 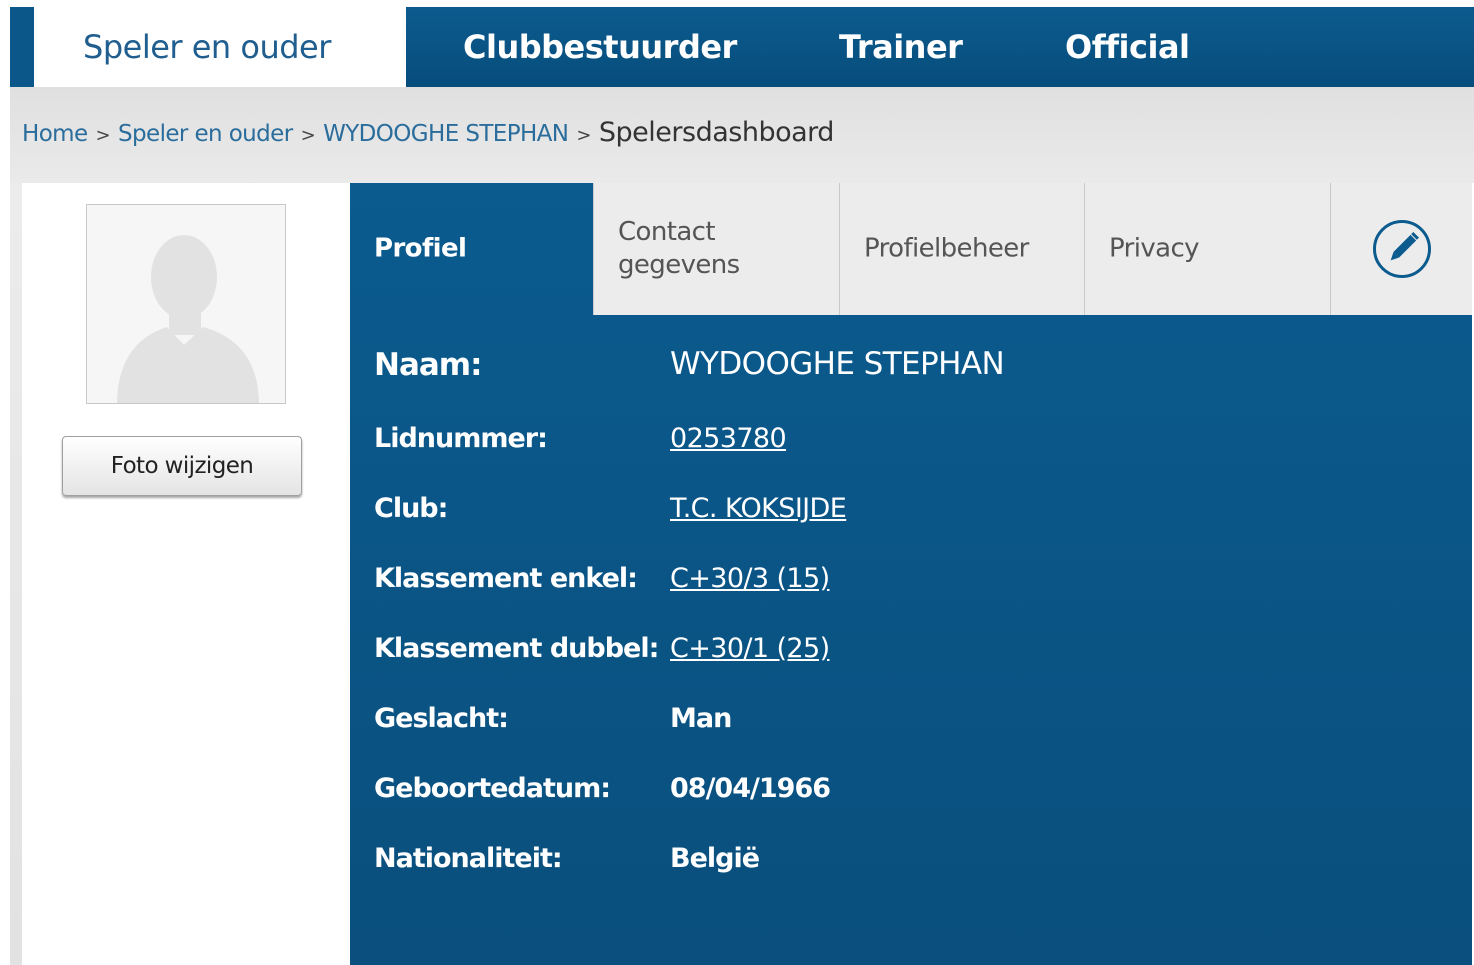 I want to click on lidnummer-label: Lidnummer:, so click(x=461, y=438).